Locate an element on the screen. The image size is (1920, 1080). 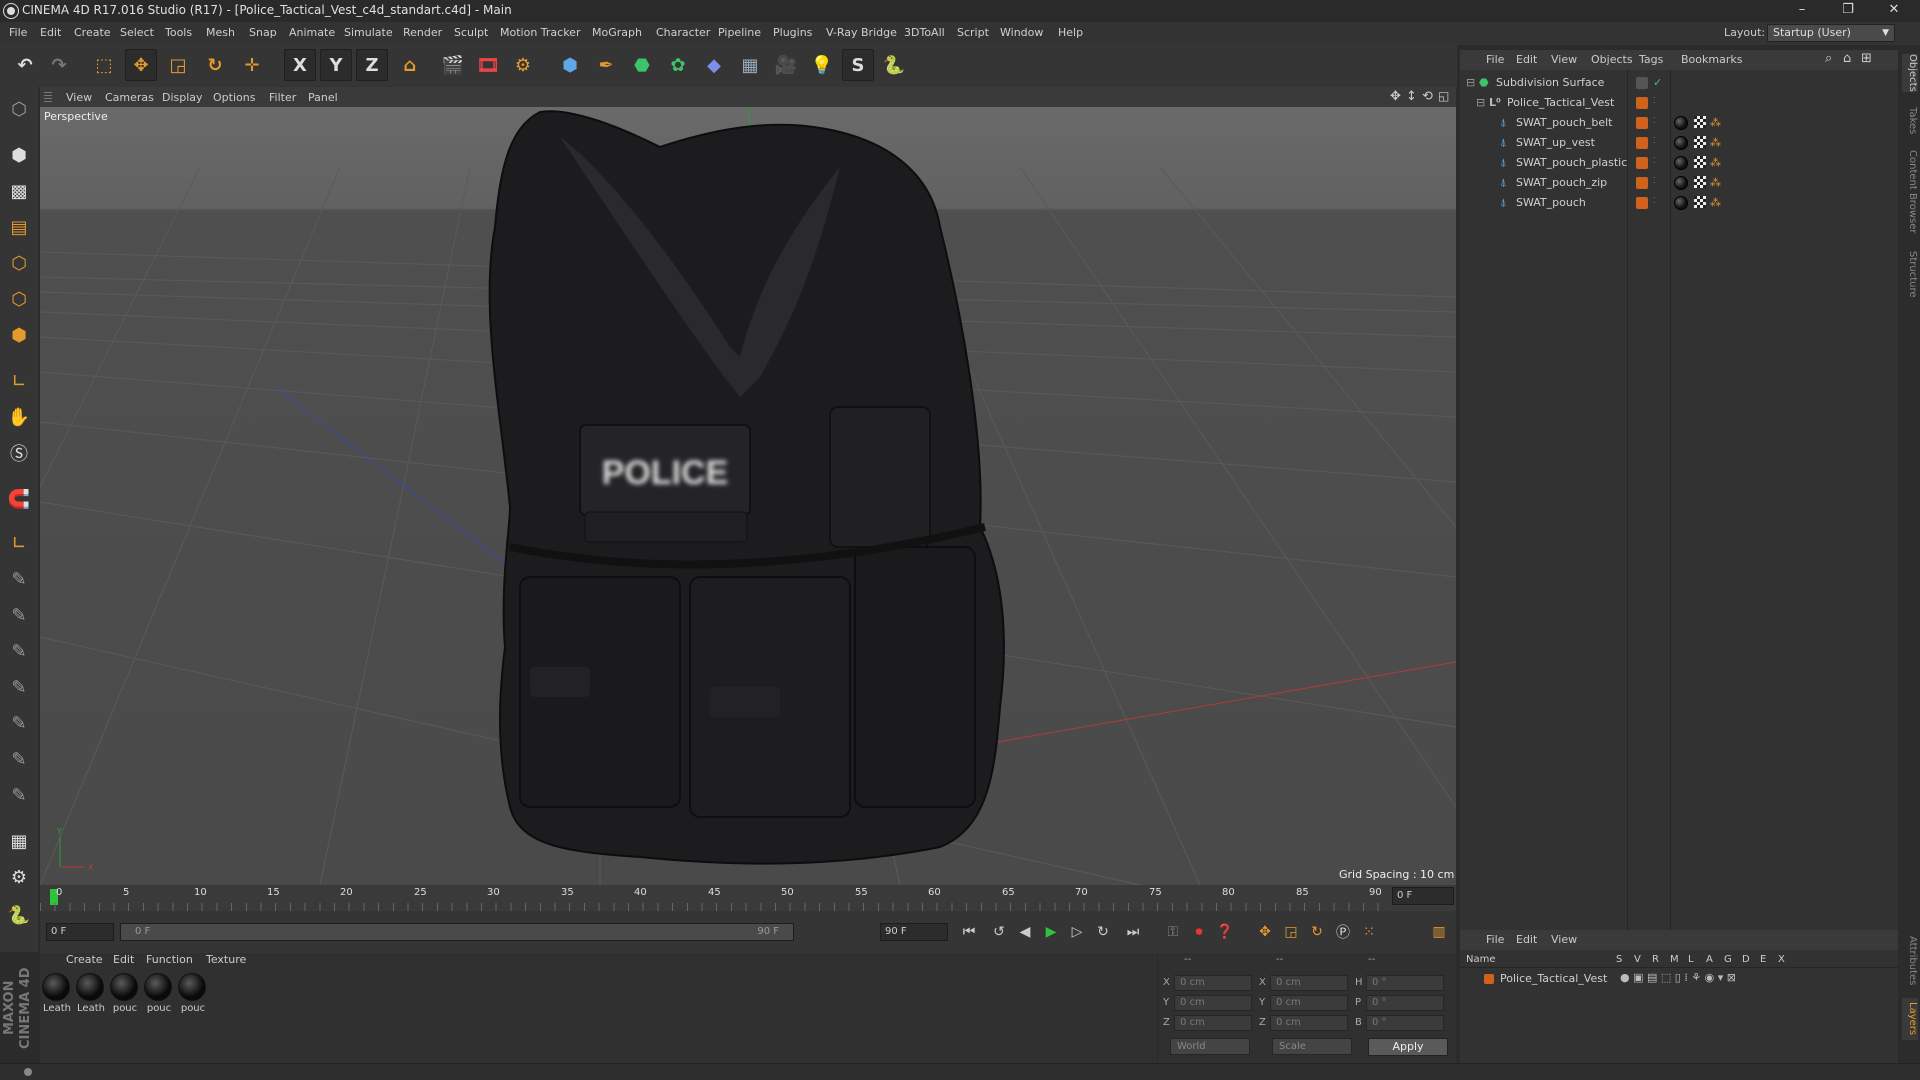
menu-motion-tracker: Motion Tracker is located at coordinates (540, 32).